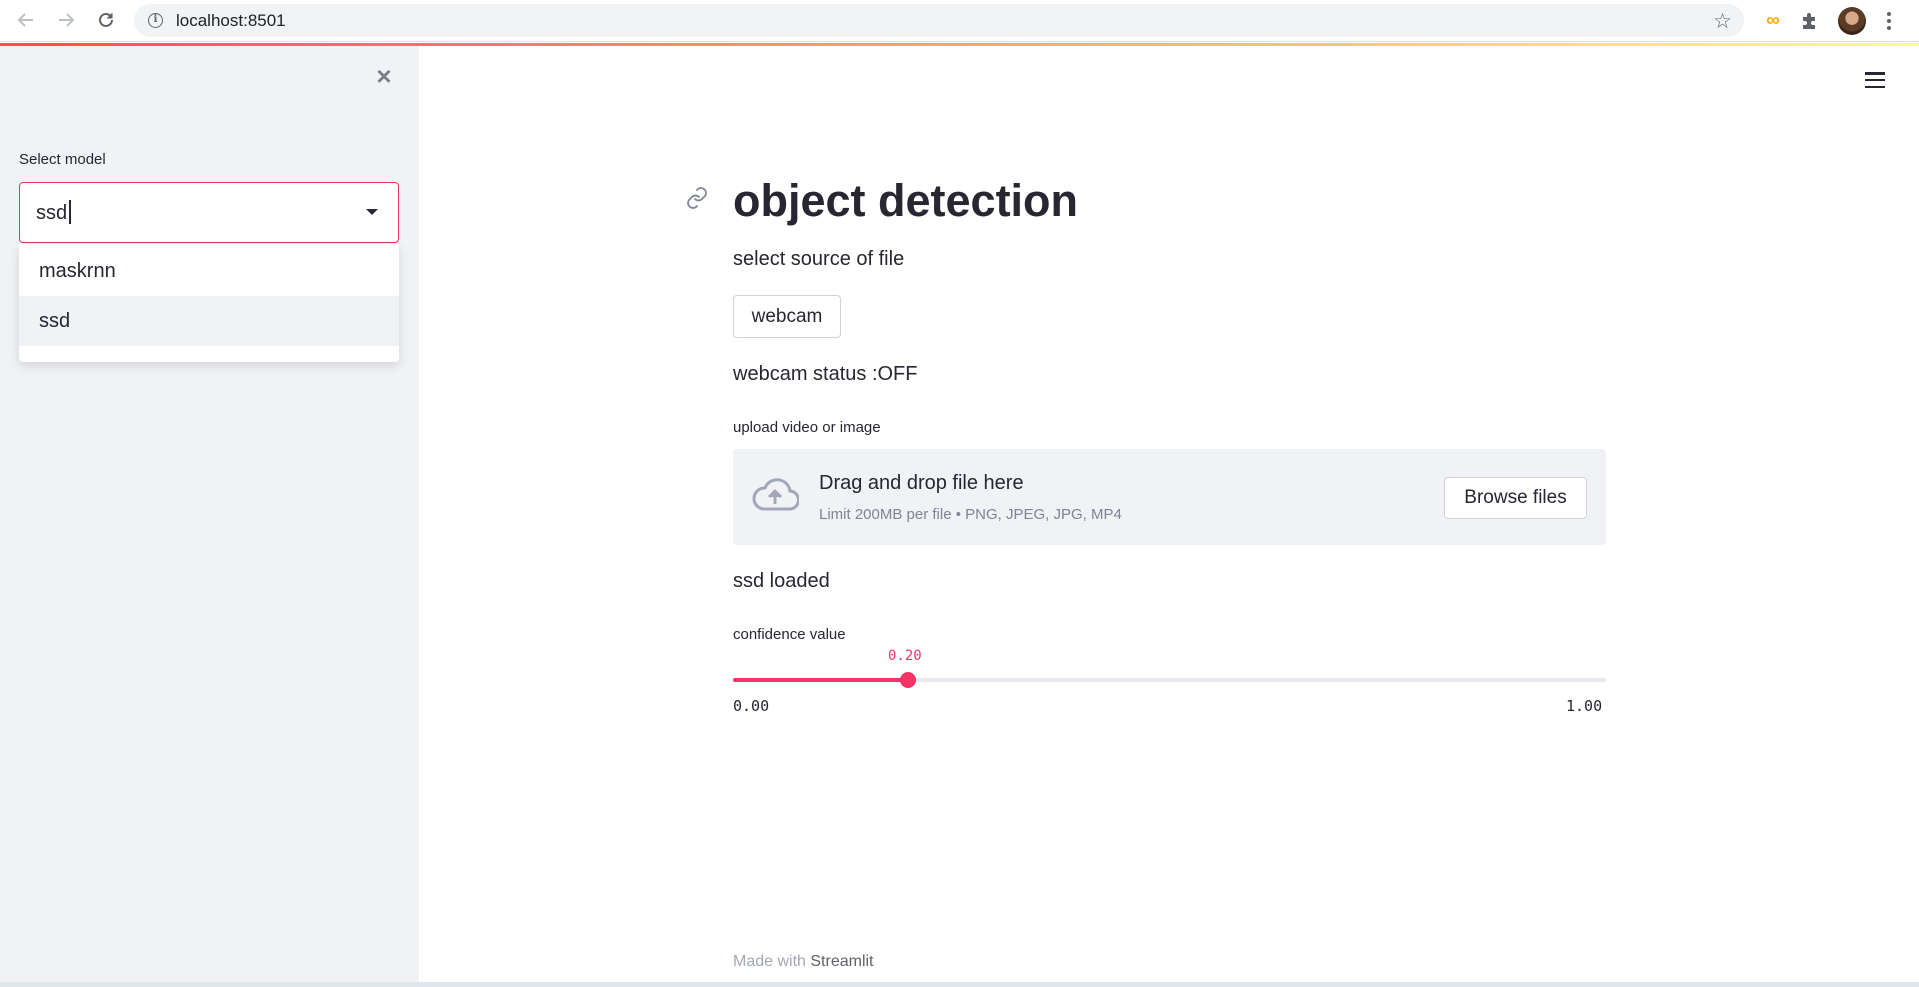 The width and height of the screenshot is (1919, 987). I want to click on page-title: object detection, so click(906, 200).